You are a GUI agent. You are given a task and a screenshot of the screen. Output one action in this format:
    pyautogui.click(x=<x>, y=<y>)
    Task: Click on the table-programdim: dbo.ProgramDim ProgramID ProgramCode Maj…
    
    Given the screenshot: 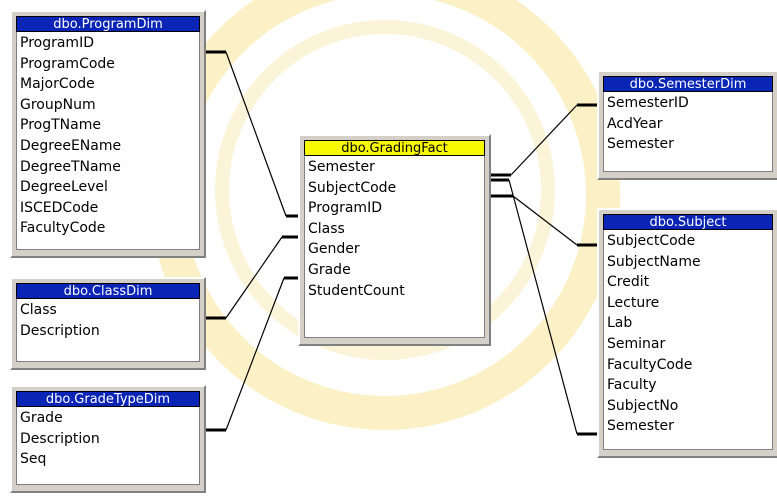 What is the action you would take?
    pyautogui.click(x=108, y=134)
    